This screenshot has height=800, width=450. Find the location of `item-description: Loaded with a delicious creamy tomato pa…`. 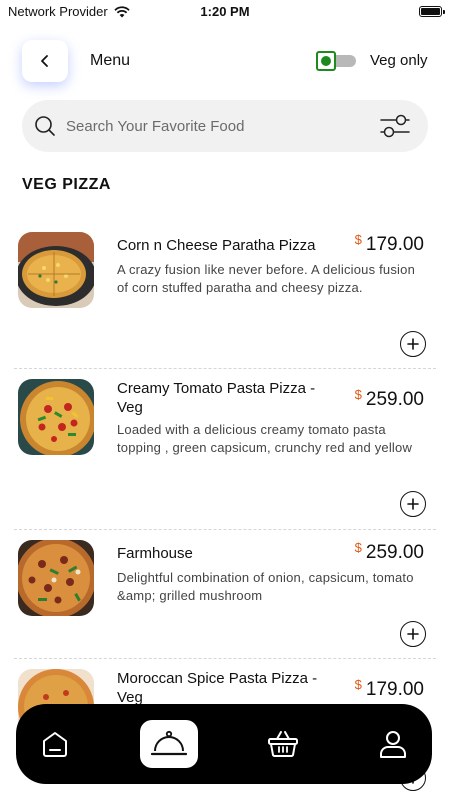

item-description: Loaded with a delicious creamy tomato pa… is located at coordinates (265, 438).